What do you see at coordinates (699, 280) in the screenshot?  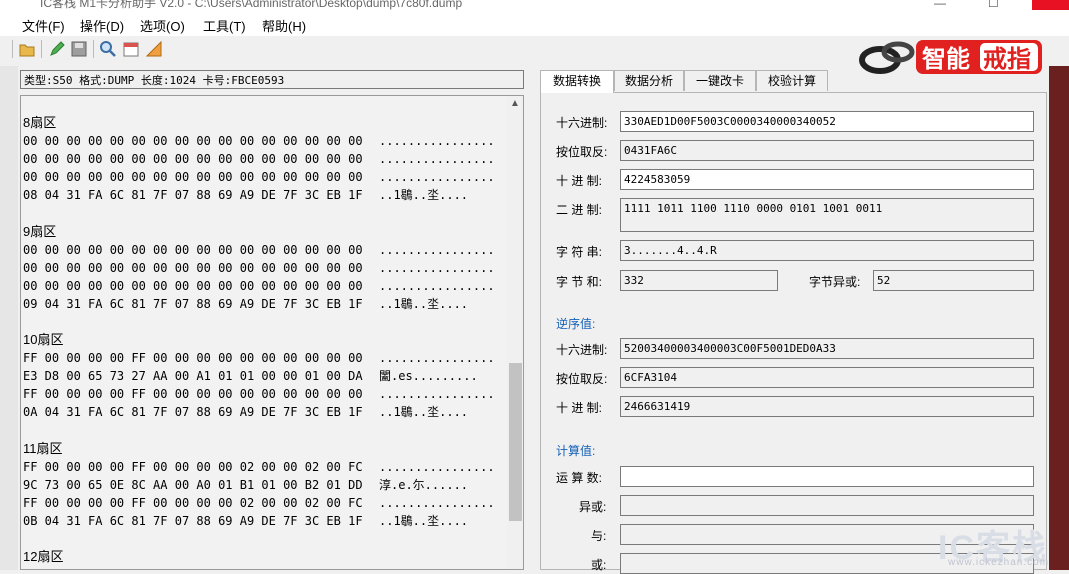 I see `byte-sum-field: 332` at bounding box center [699, 280].